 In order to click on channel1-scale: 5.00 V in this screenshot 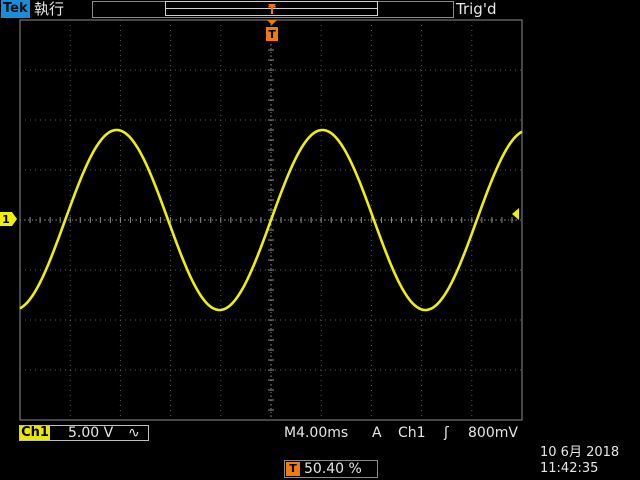, I will do `click(91, 433)`.